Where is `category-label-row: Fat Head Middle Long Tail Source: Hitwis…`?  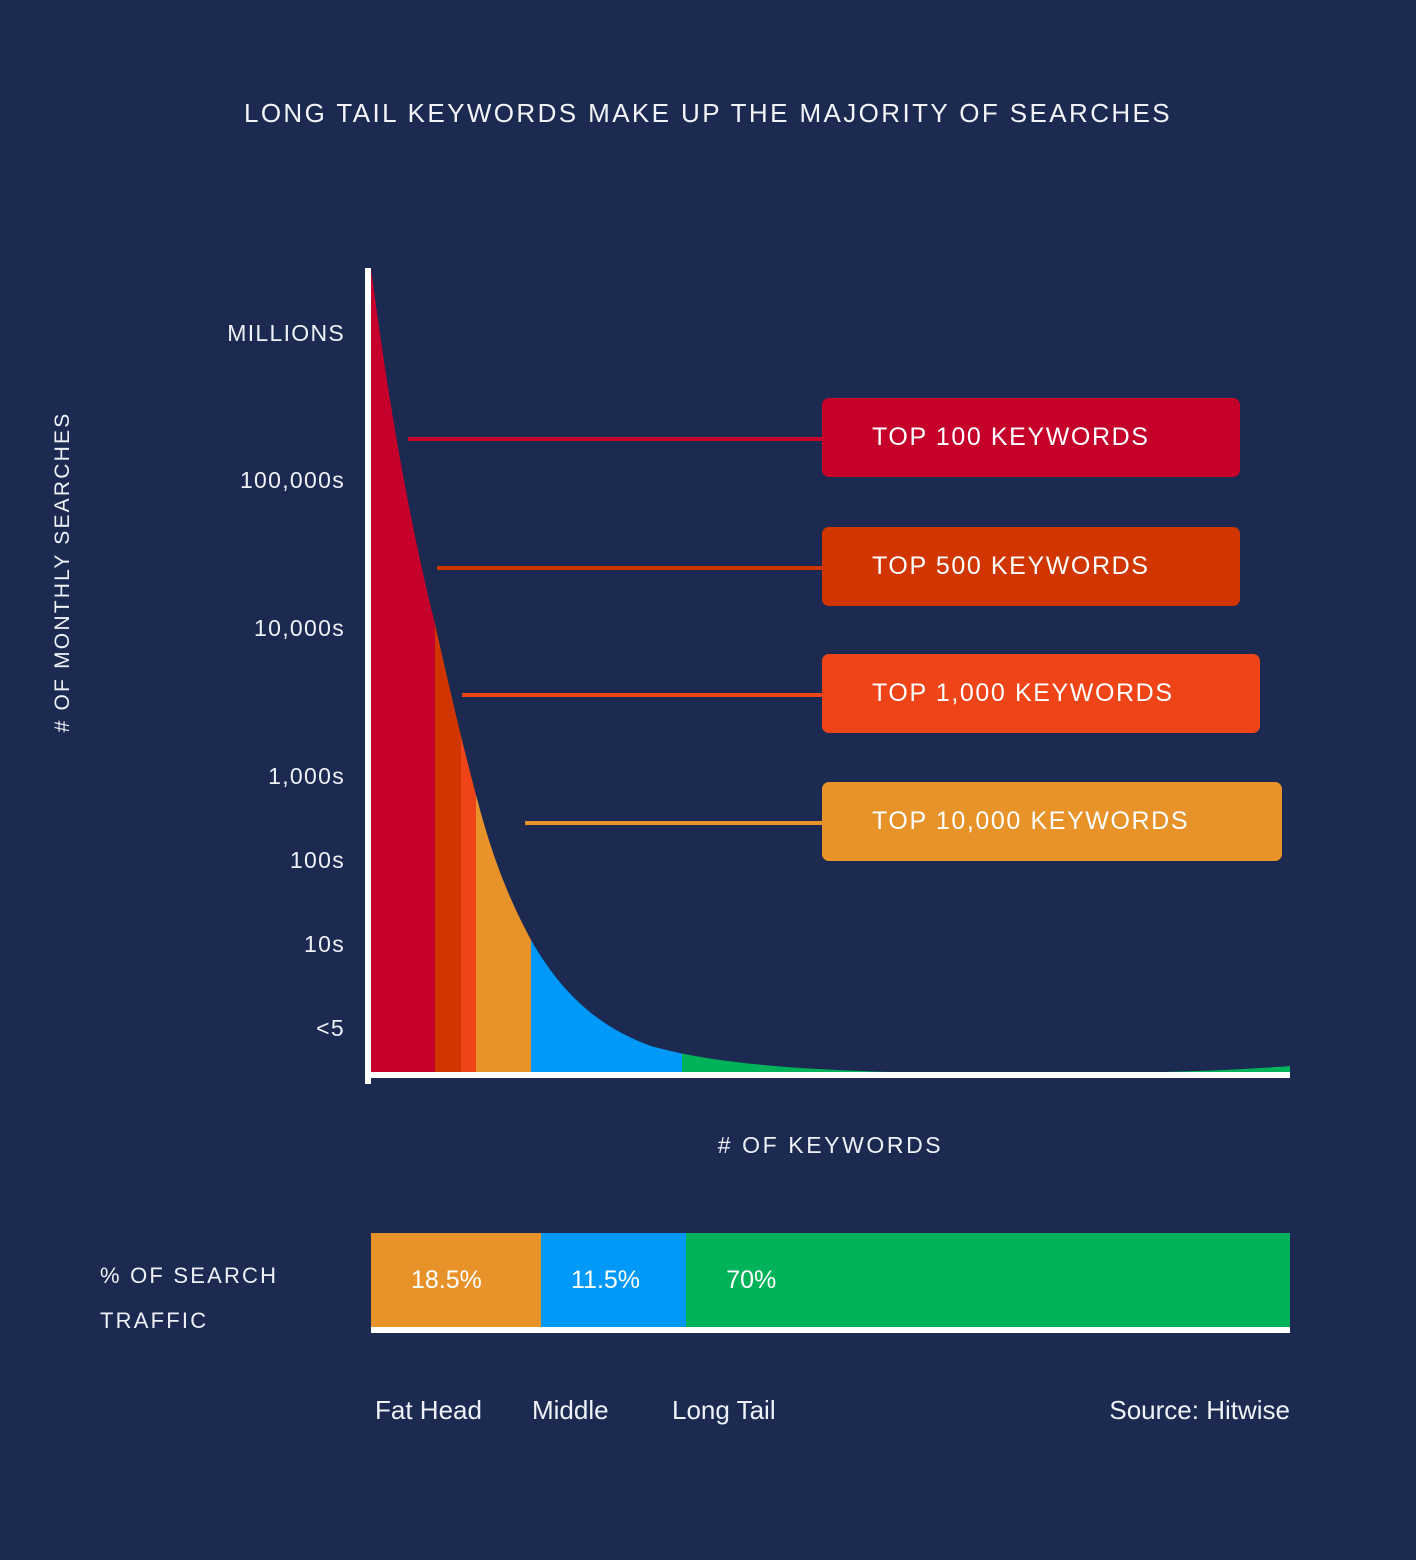
category-label-row: Fat Head Middle Long Tail Source: Hitwis… is located at coordinates (830, 1415).